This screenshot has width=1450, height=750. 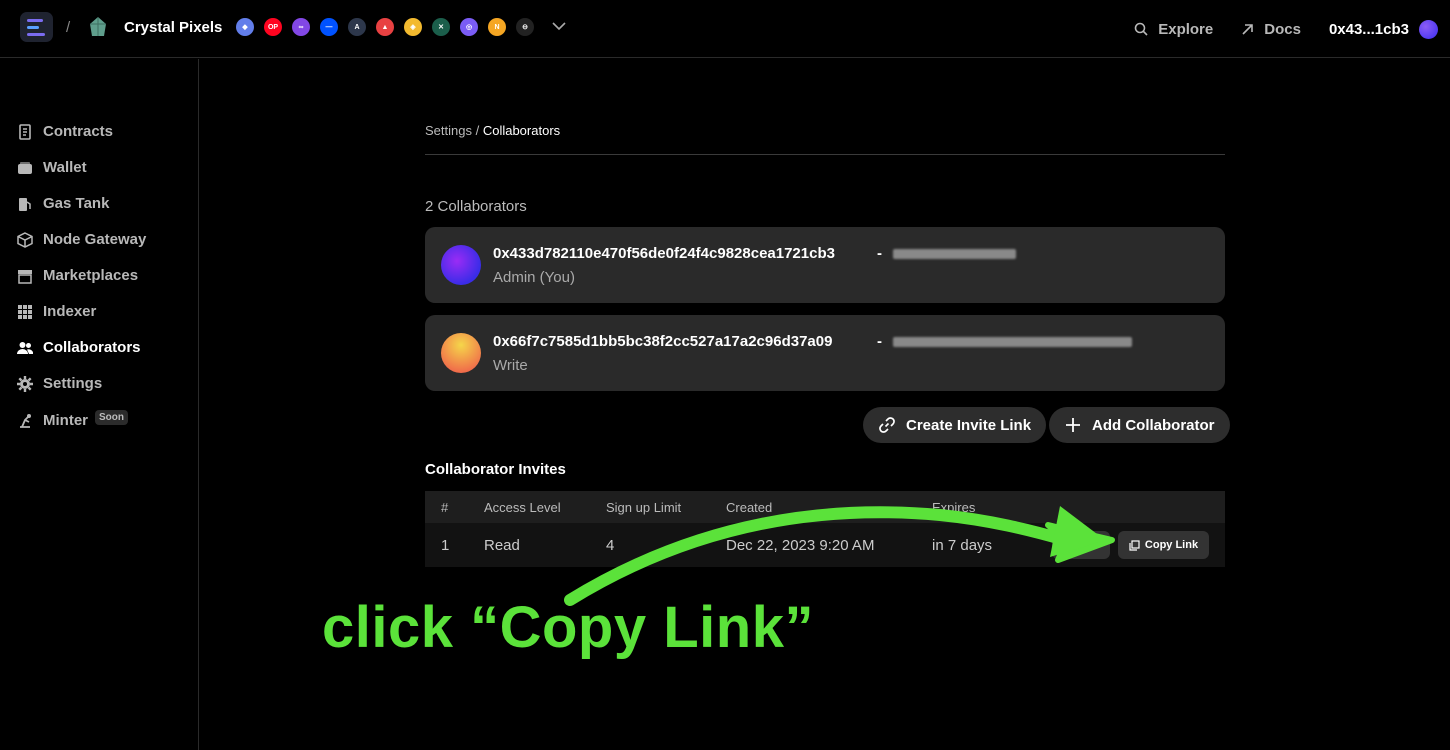 I want to click on delete-button: Delete, so click(x=1081, y=545).